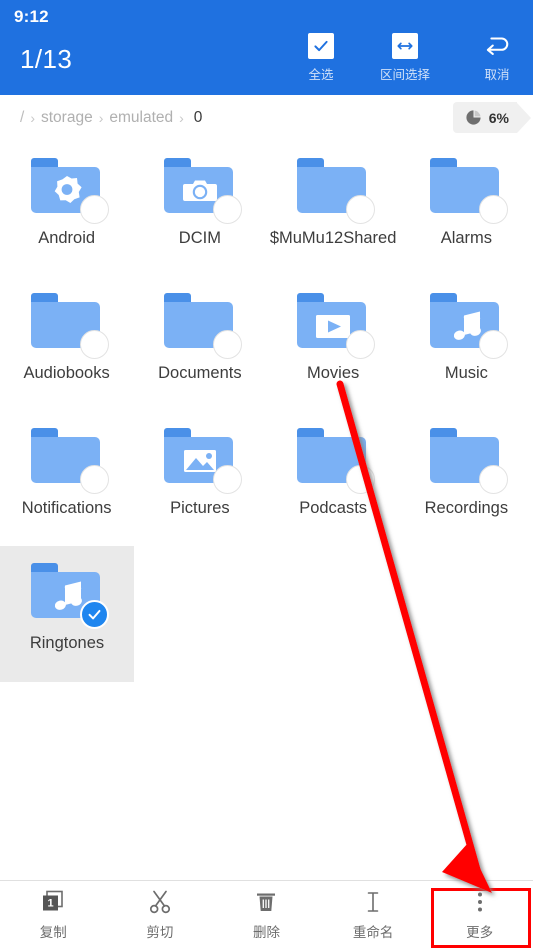 This screenshot has height=948, width=533. Describe the element at coordinates (321, 62) in the screenshot. I see `select-all-button: 全选` at that location.